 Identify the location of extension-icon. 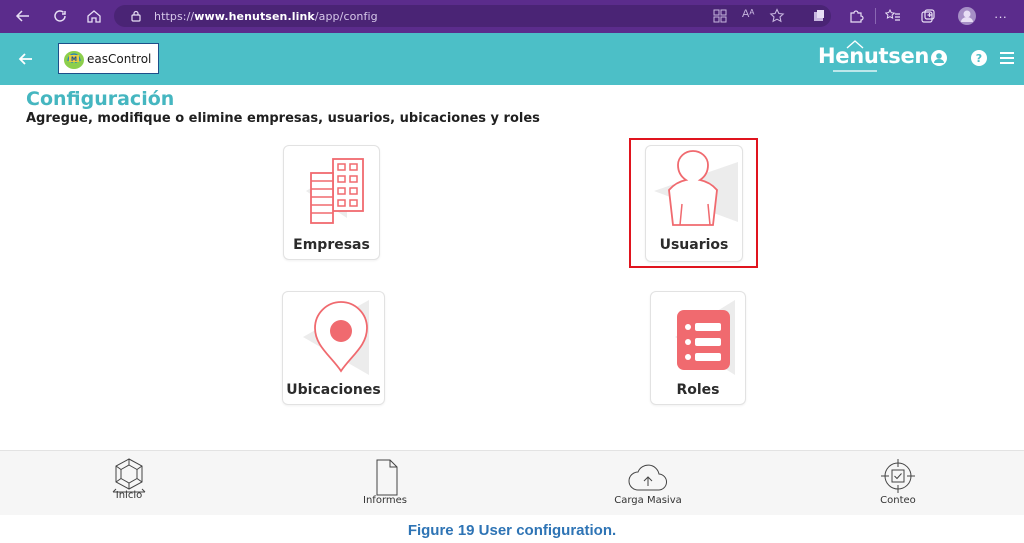
(819, 16).